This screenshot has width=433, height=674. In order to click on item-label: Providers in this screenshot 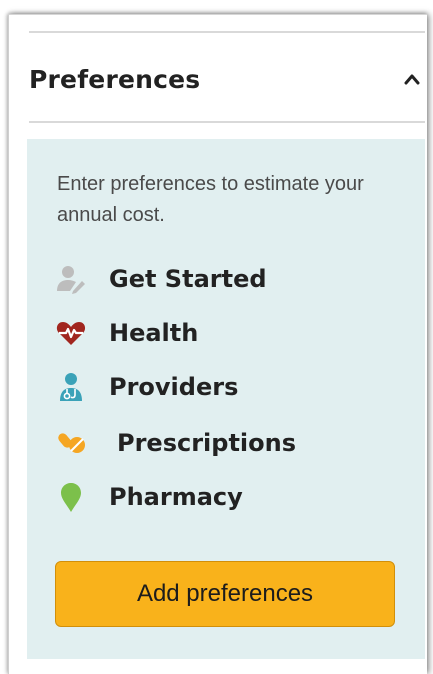, I will do `click(174, 387)`.